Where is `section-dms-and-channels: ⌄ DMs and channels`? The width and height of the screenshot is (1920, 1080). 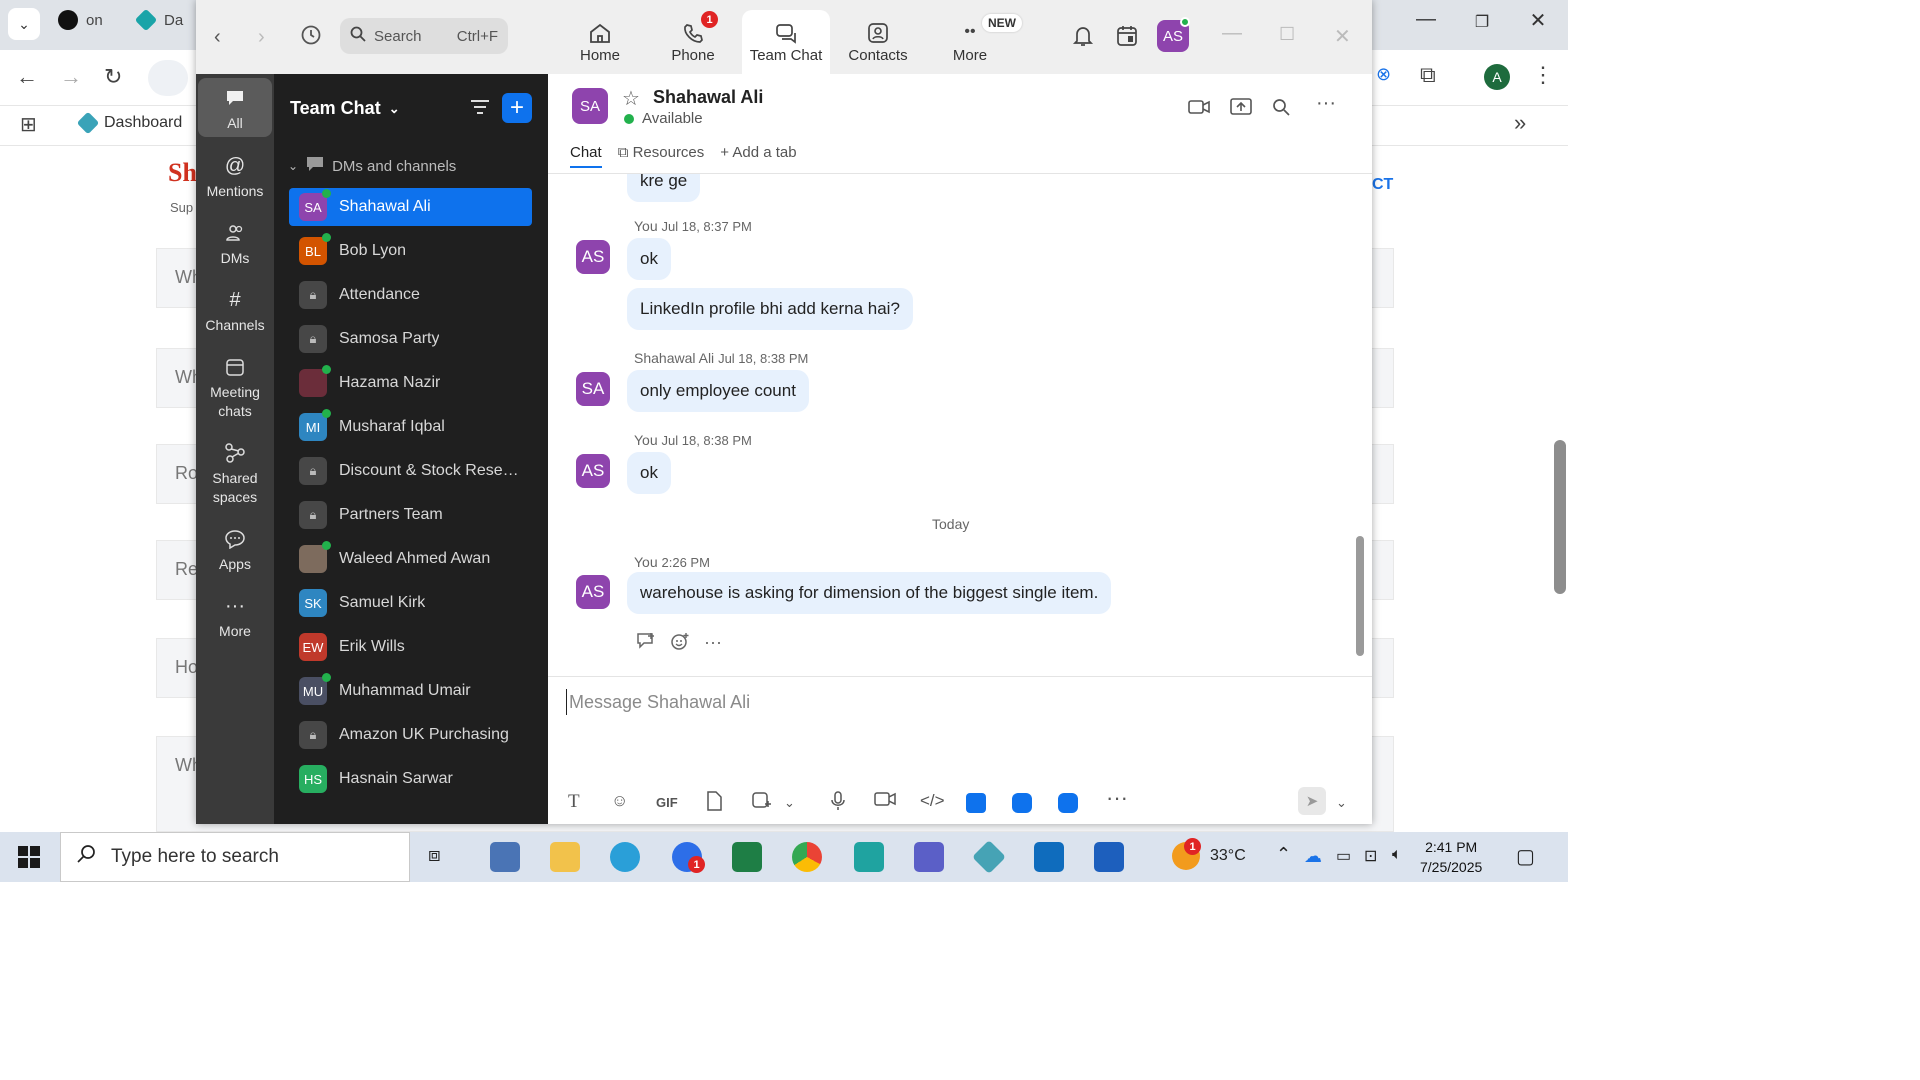
section-dms-and-channels: ⌄ DMs and channels is located at coordinates (372, 166).